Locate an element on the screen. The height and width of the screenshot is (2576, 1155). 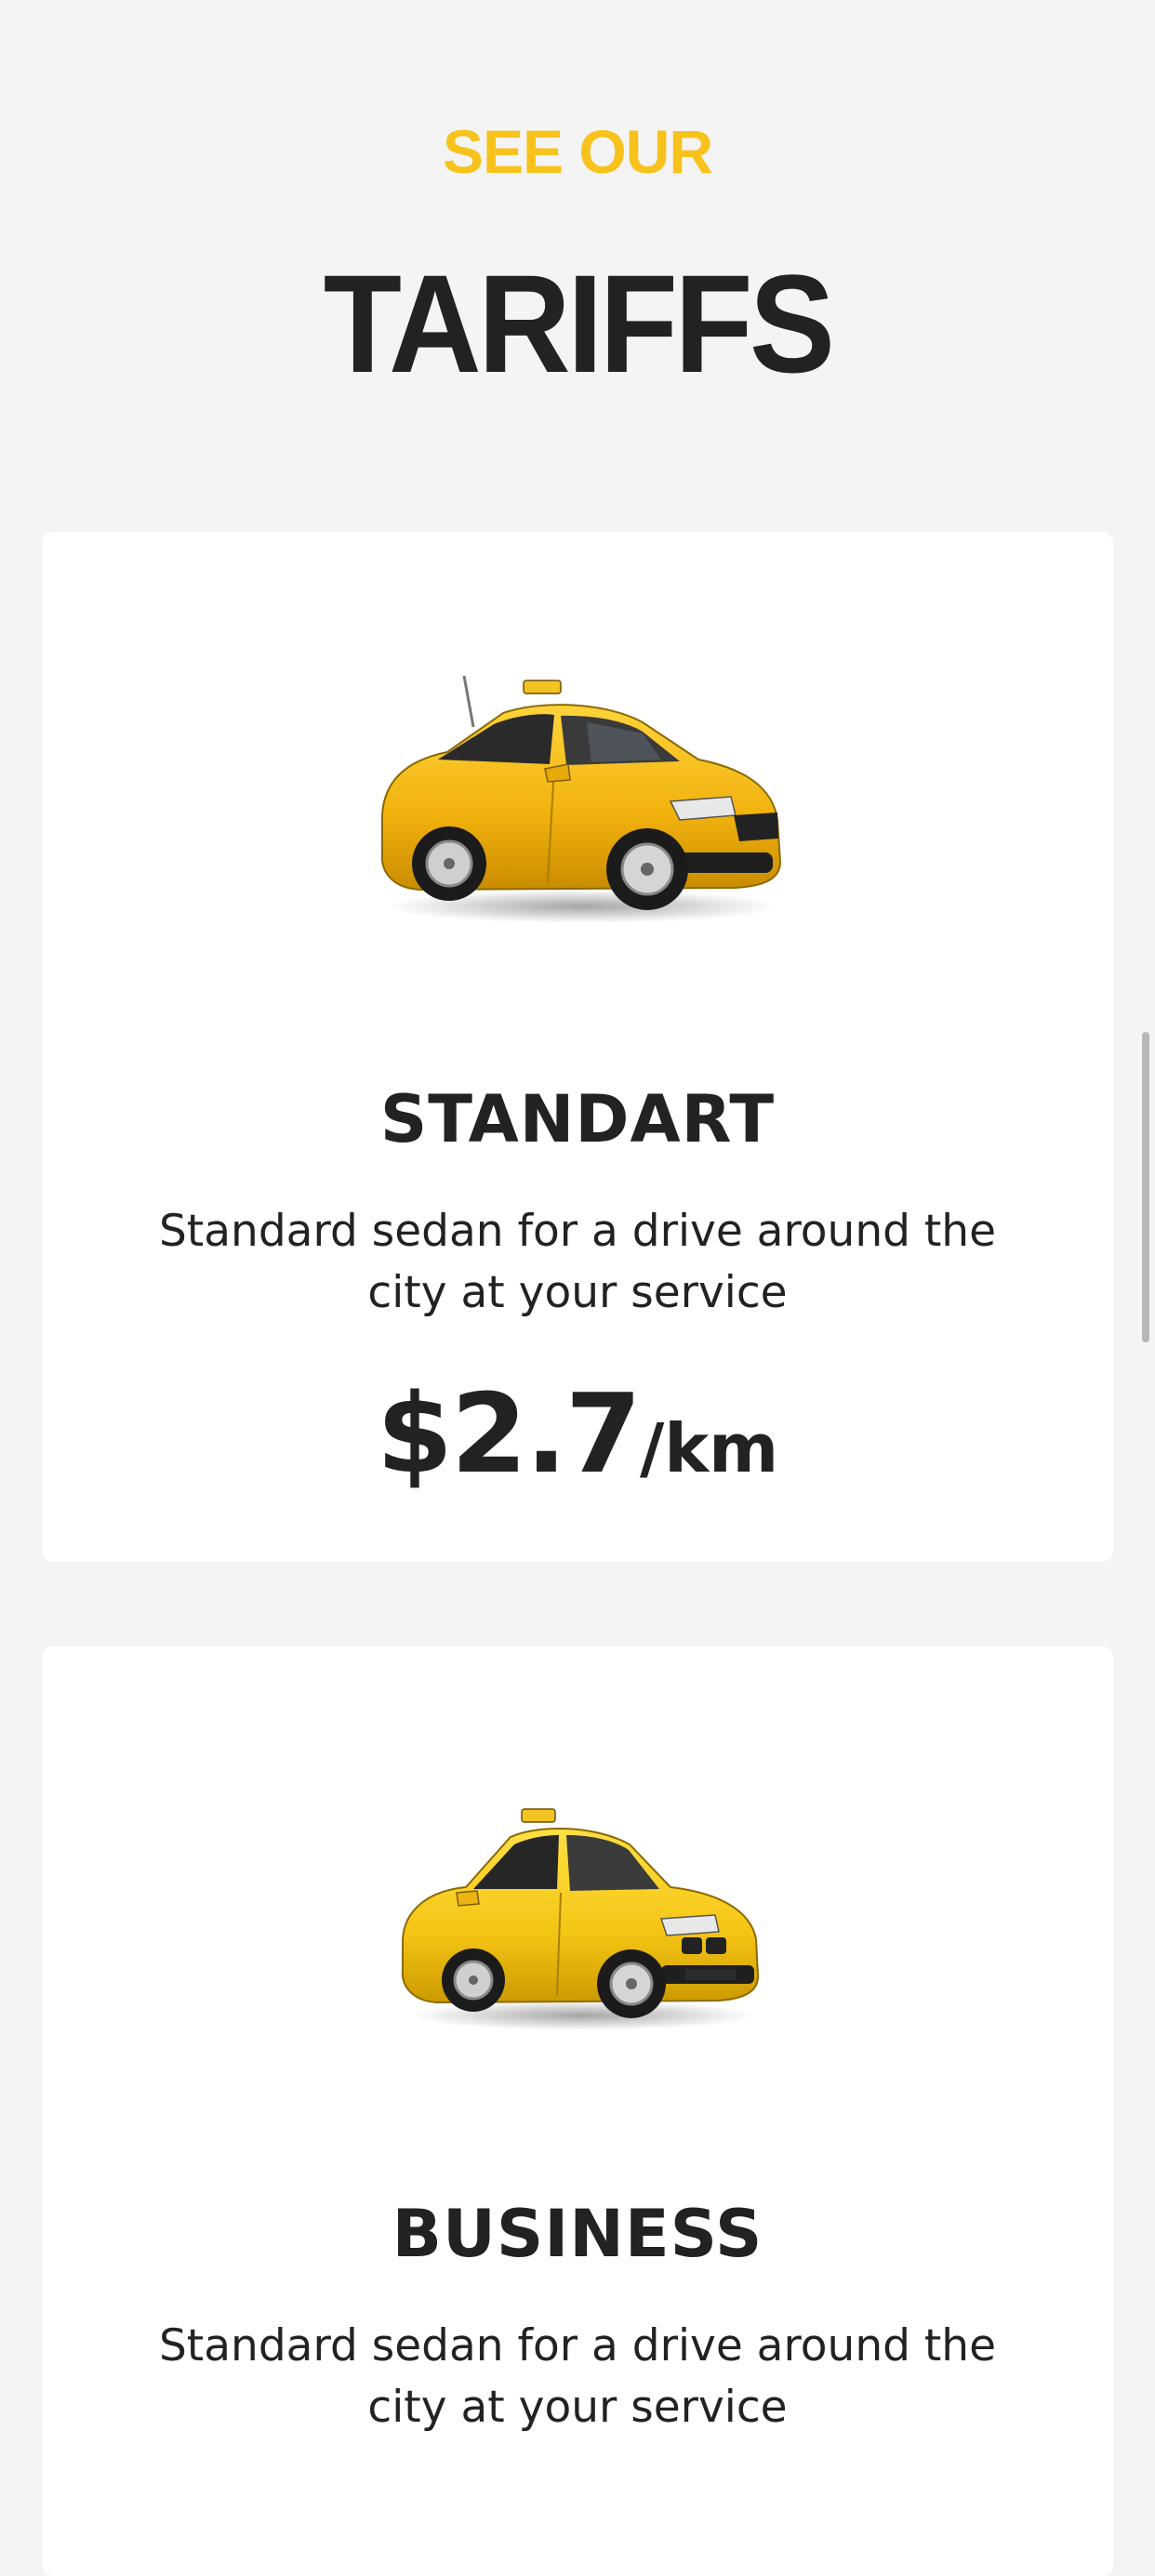
price-amount: $2.7 is located at coordinates (509, 1433).